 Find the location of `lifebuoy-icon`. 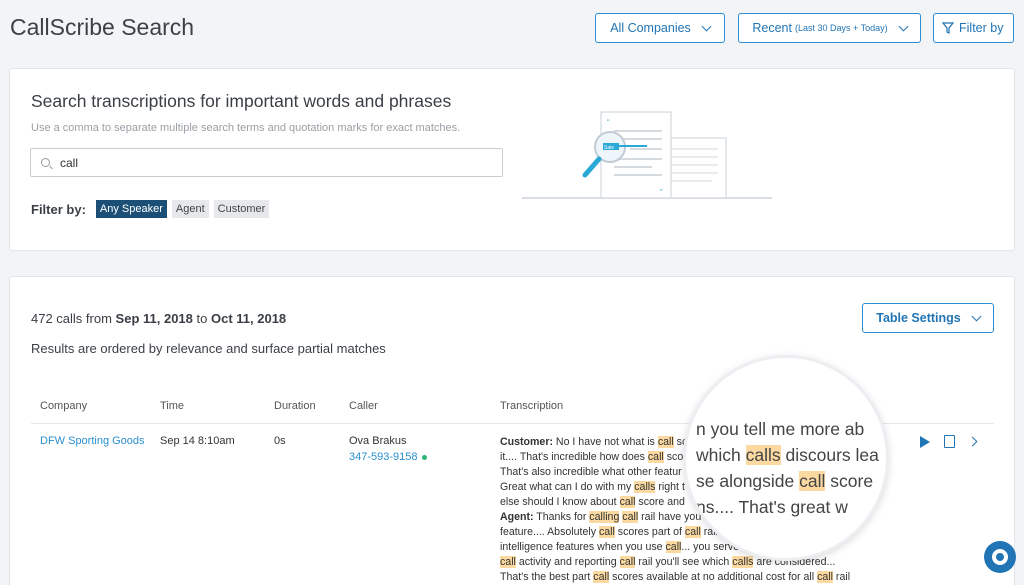

lifebuoy-icon is located at coordinates (1000, 557).